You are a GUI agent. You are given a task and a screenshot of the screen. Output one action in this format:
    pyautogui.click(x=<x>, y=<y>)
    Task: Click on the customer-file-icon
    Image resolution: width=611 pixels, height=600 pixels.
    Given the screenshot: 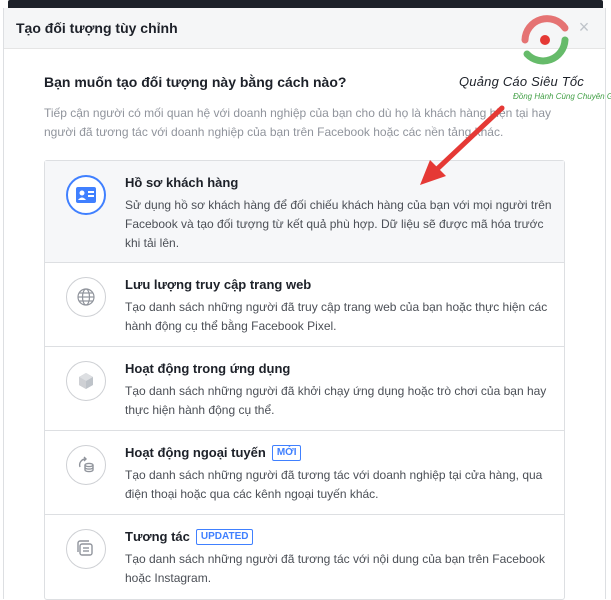 What is the action you would take?
    pyautogui.click(x=86, y=195)
    